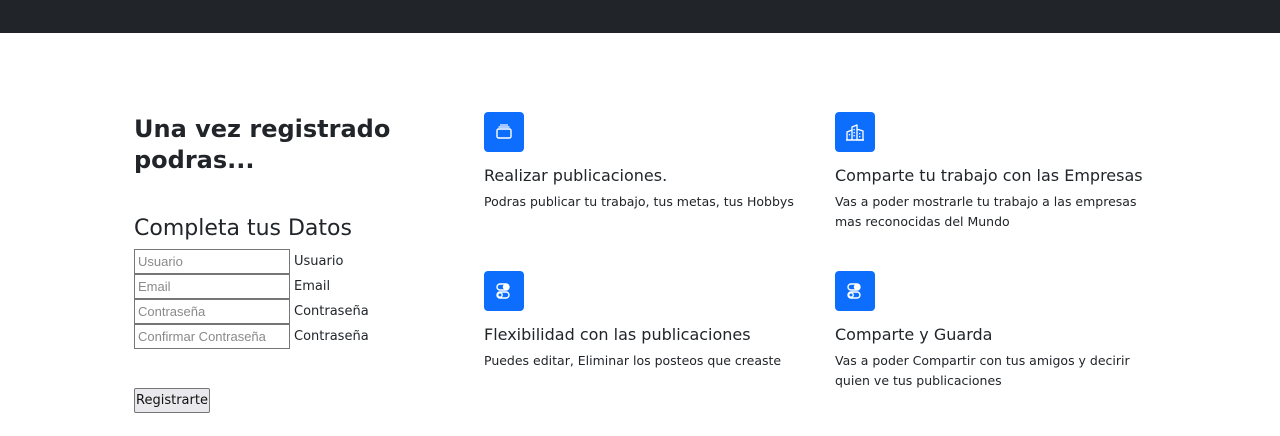 The image size is (1280, 436). Describe the element at coordinates (855, 132) in the screenshot. I see `building-icon` at that location.